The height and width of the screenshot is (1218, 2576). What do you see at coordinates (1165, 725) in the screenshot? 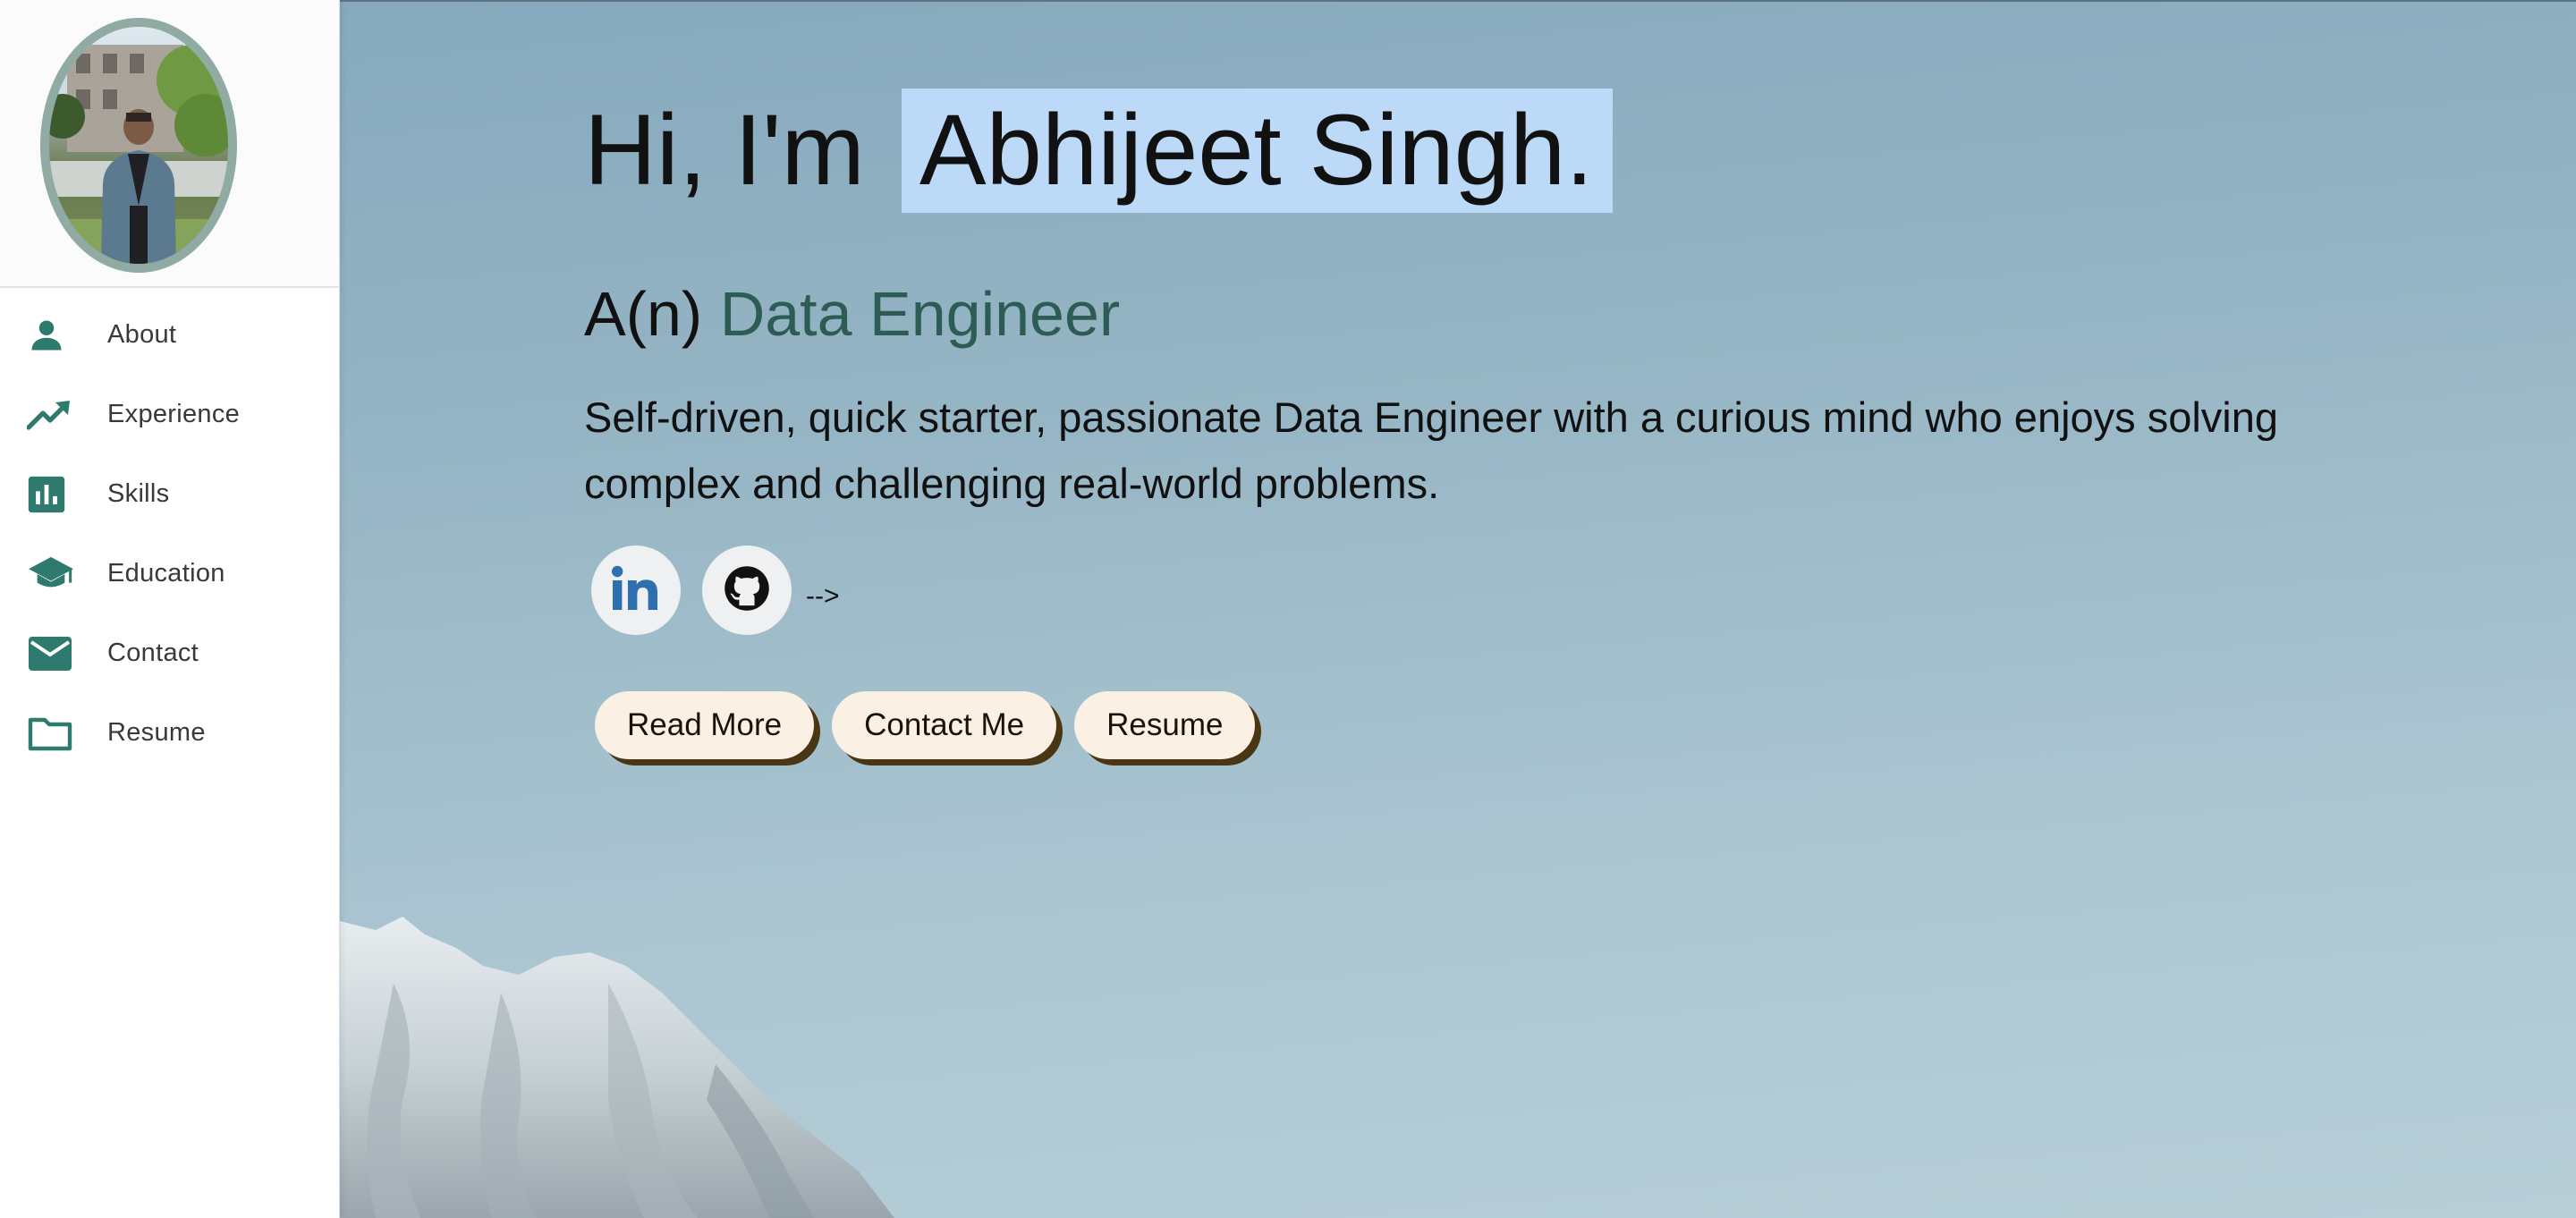
I see `resume-button: Resume` at bounding box center [1165, 725].